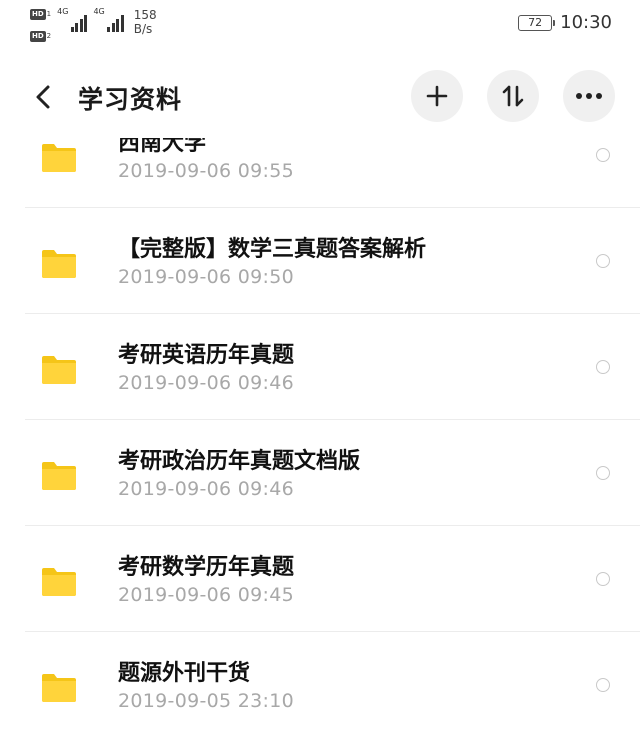 This screenshot has width=640, height=735. I want to click on signal-icon-2: 4G, so click(108, 19).